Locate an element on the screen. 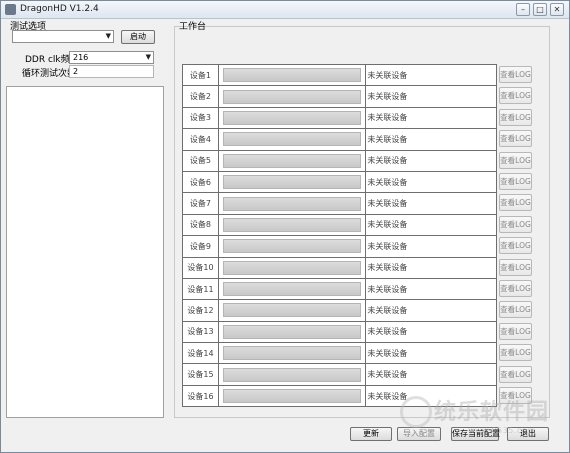  device-row: 设备15 未关联设备 is located at coordinates (339, 374).